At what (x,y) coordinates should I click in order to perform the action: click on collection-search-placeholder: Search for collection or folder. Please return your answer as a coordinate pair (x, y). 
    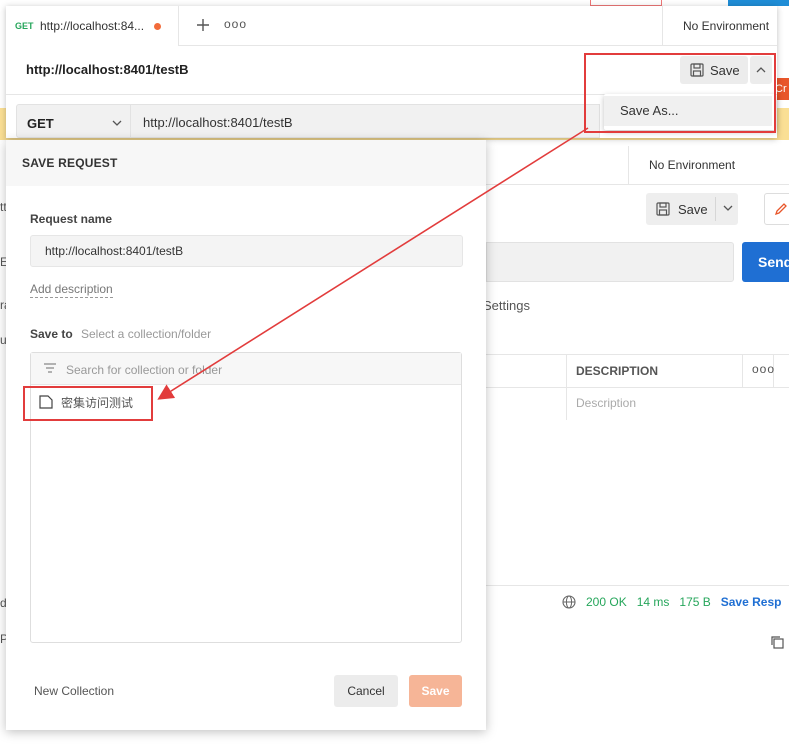
    Looking at the image, I should click on (144, 370).